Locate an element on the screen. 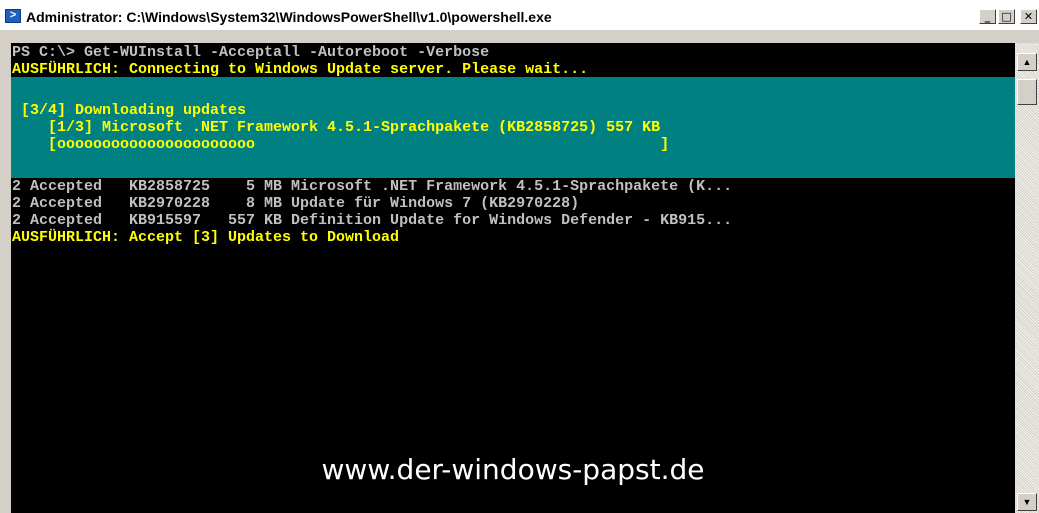 The width and height of the screenshot is (1039, 513). powershell-icon: > is located at coordinates (13, 16).